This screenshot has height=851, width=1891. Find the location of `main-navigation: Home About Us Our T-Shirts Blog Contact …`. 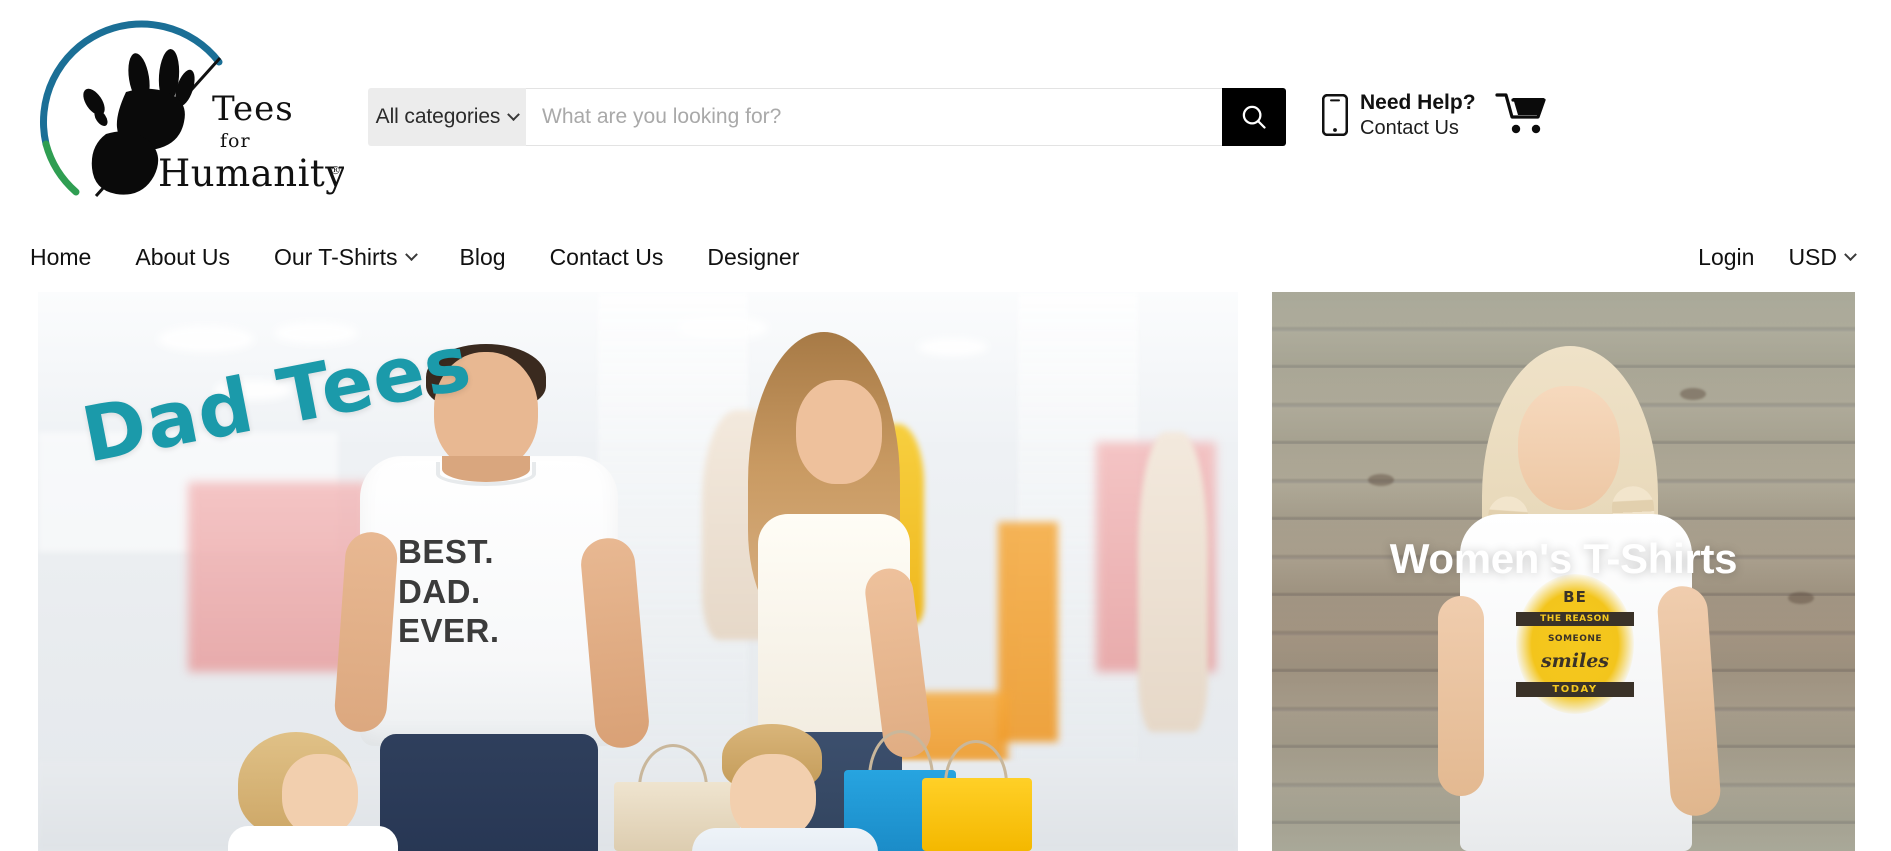

main-navigation: Home About Us Our T-Shirts Blog Contact … is located at coordinates (945, 257).